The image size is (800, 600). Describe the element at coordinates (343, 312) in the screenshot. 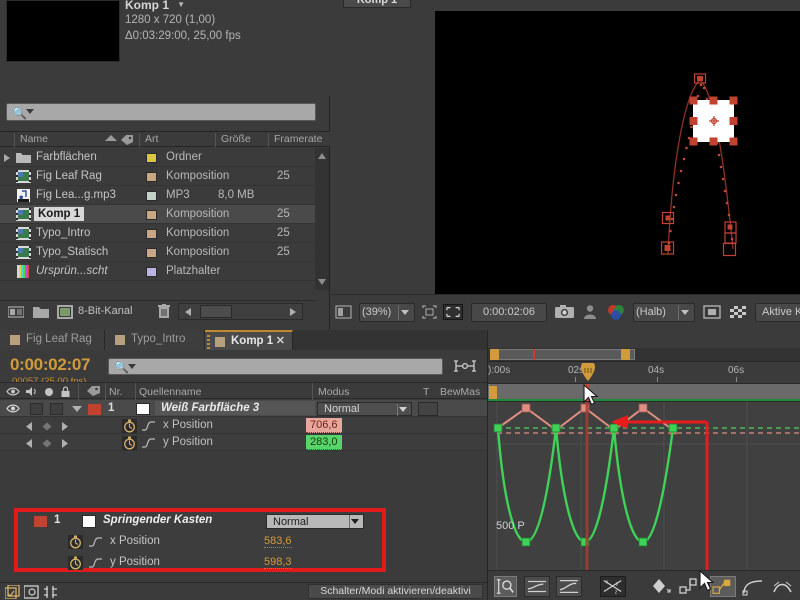

I see `toggle-viewer-layout-icon` at that location.